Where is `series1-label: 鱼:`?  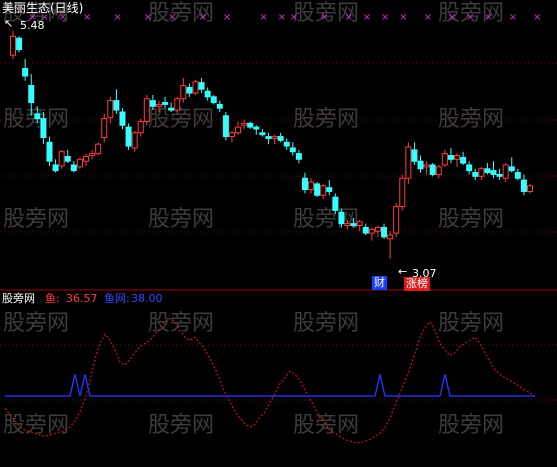 series1-label: 鱼: is located at coordinates (52, 298).